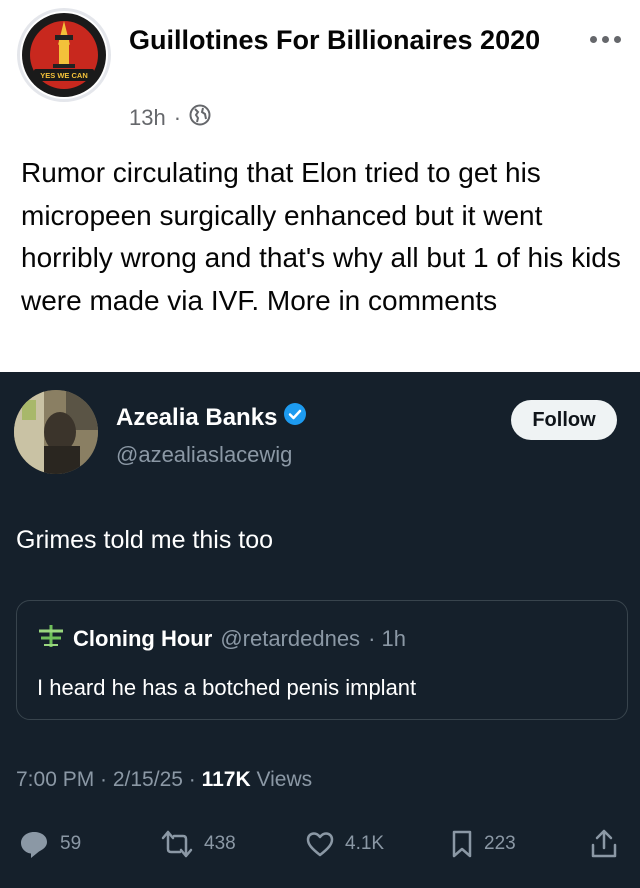 The image size is (640, 888). Describe the element at coordinates (198, 844) in the screenshot. I see `repost-button: 438` at that location.